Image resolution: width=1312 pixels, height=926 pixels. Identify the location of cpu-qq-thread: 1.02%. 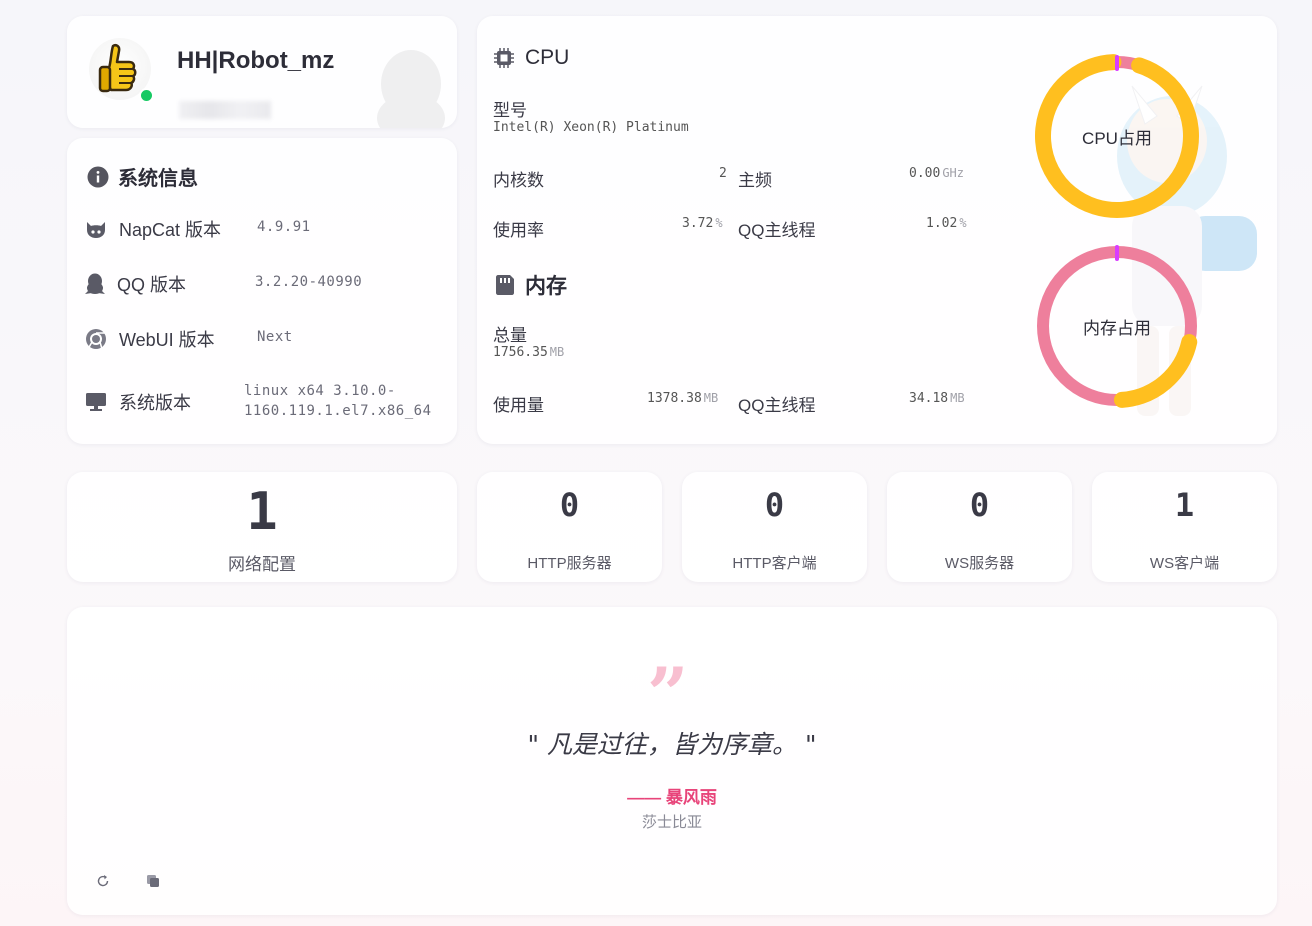
(946, 223).